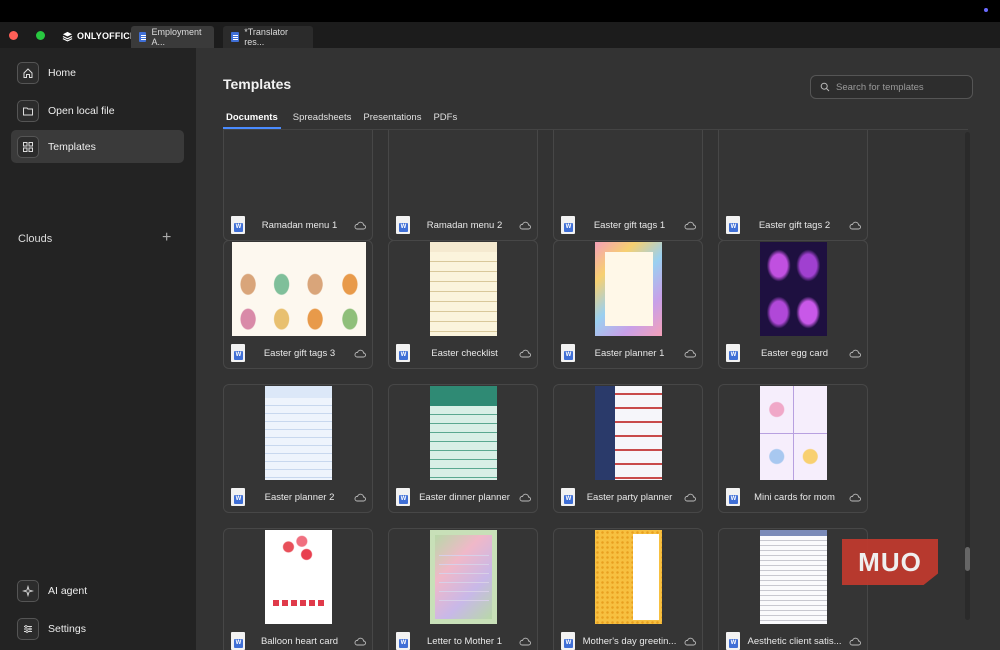 The width and height of the screenshot is (1000, 650). Describe the element at coordinates (392, 120) in the screenshot. I see `tab-presentations: Presentations` at that location.